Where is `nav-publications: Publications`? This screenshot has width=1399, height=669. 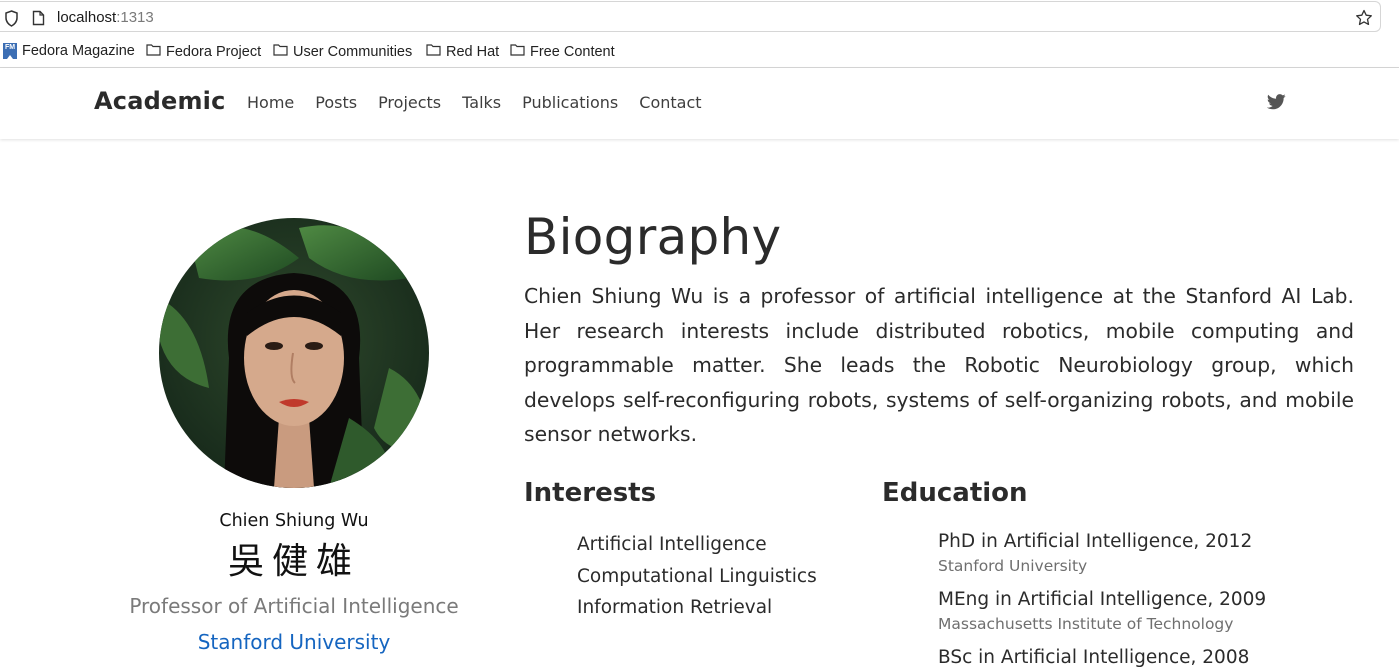 nav-publications: Publications is located at coordinates (570, 102).